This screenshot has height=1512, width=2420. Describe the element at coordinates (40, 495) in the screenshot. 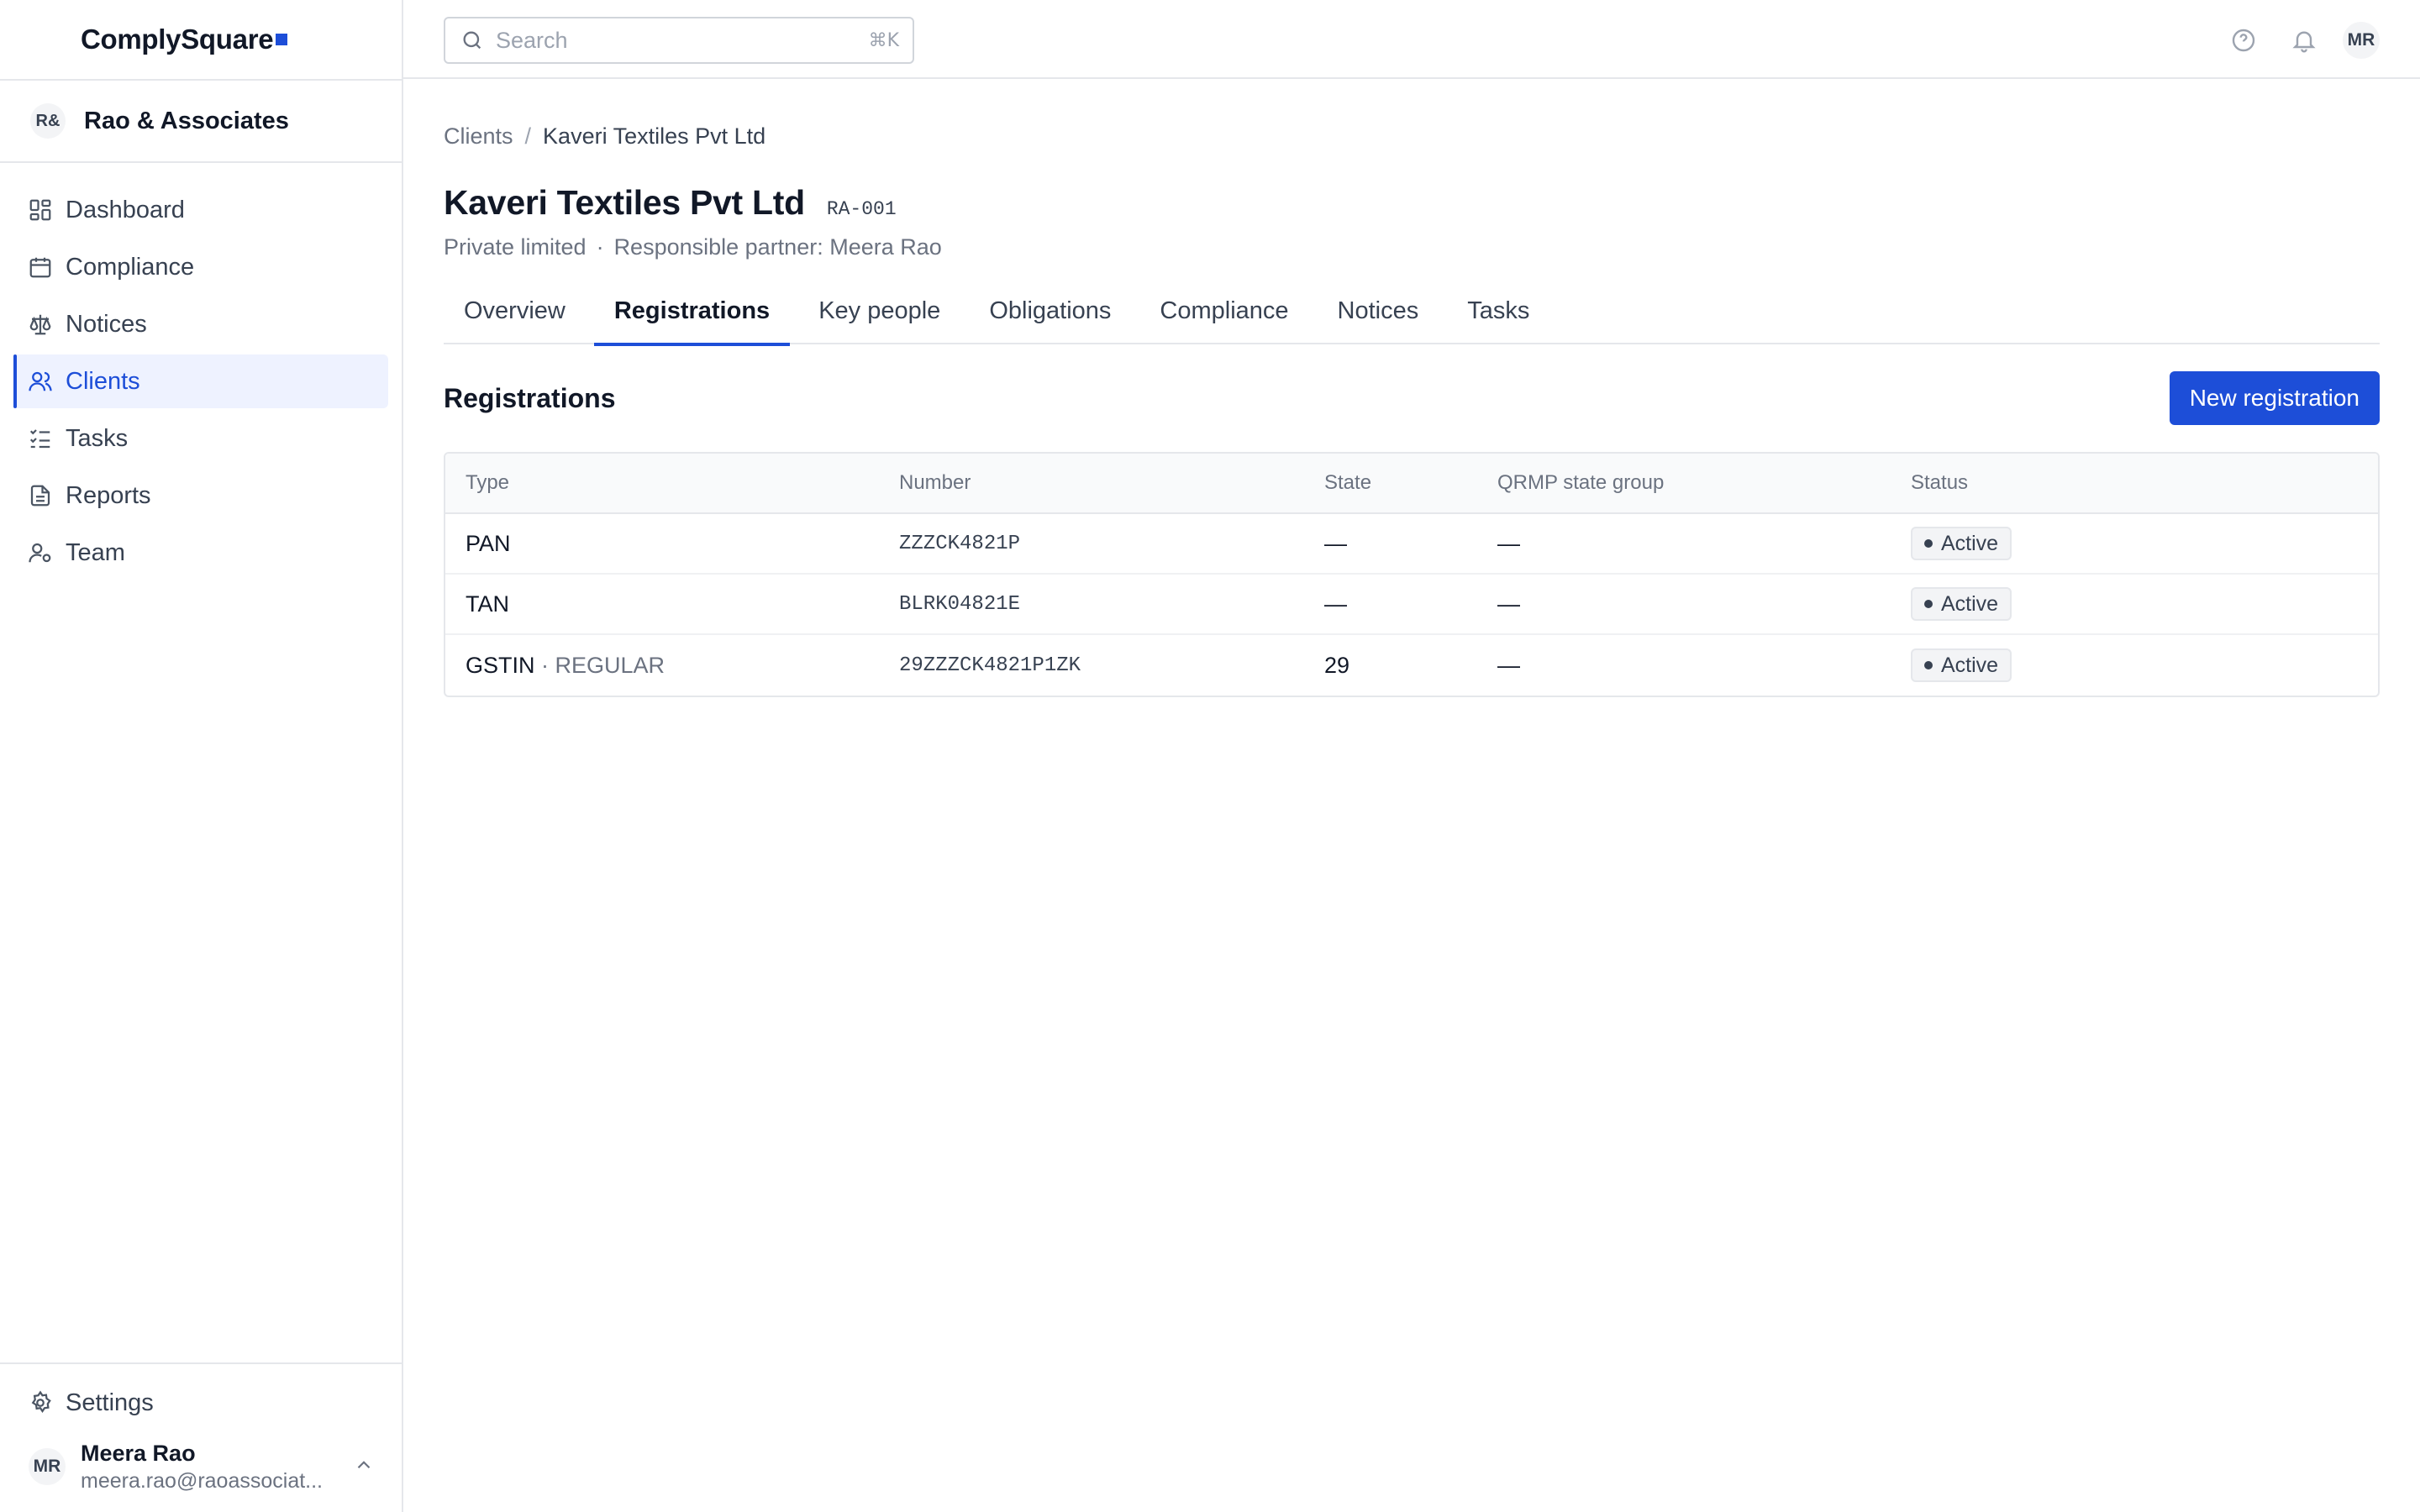

I see `document-icon` at that location.